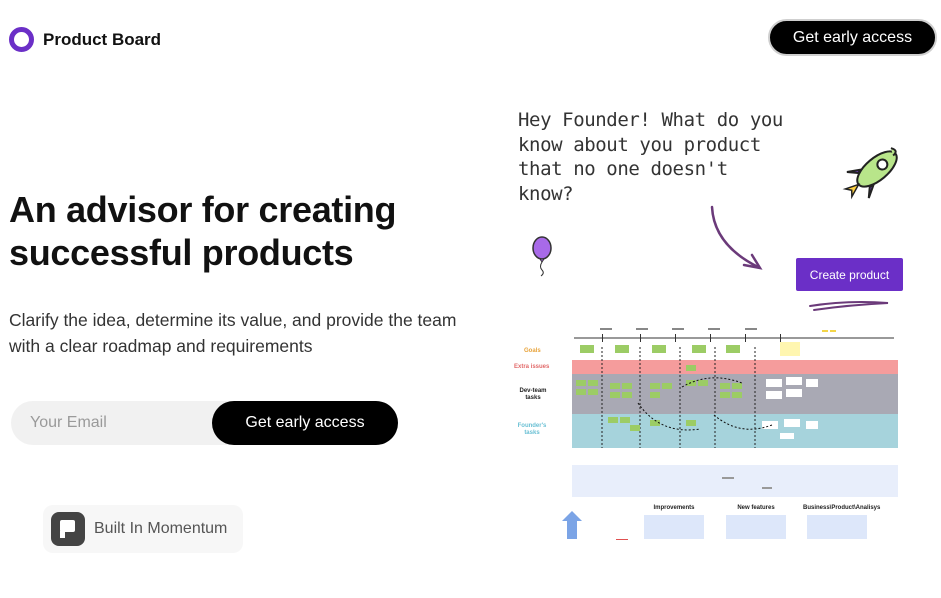 The width and height of the screenshot is (941, 598). I want to click on built-in-momentum-badge: Built In Momentum, so click(143, 529).